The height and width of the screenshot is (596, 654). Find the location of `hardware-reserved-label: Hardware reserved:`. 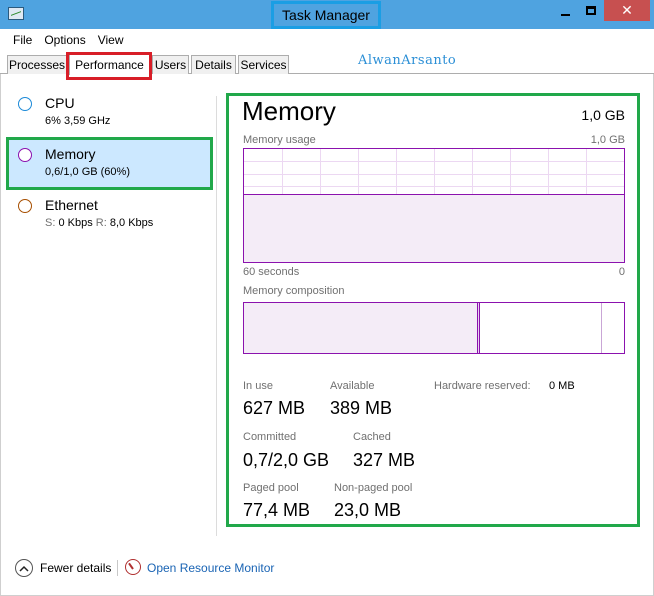

hardware-reserved-label: Hardware reserved: is located at coordinates (482, 386).